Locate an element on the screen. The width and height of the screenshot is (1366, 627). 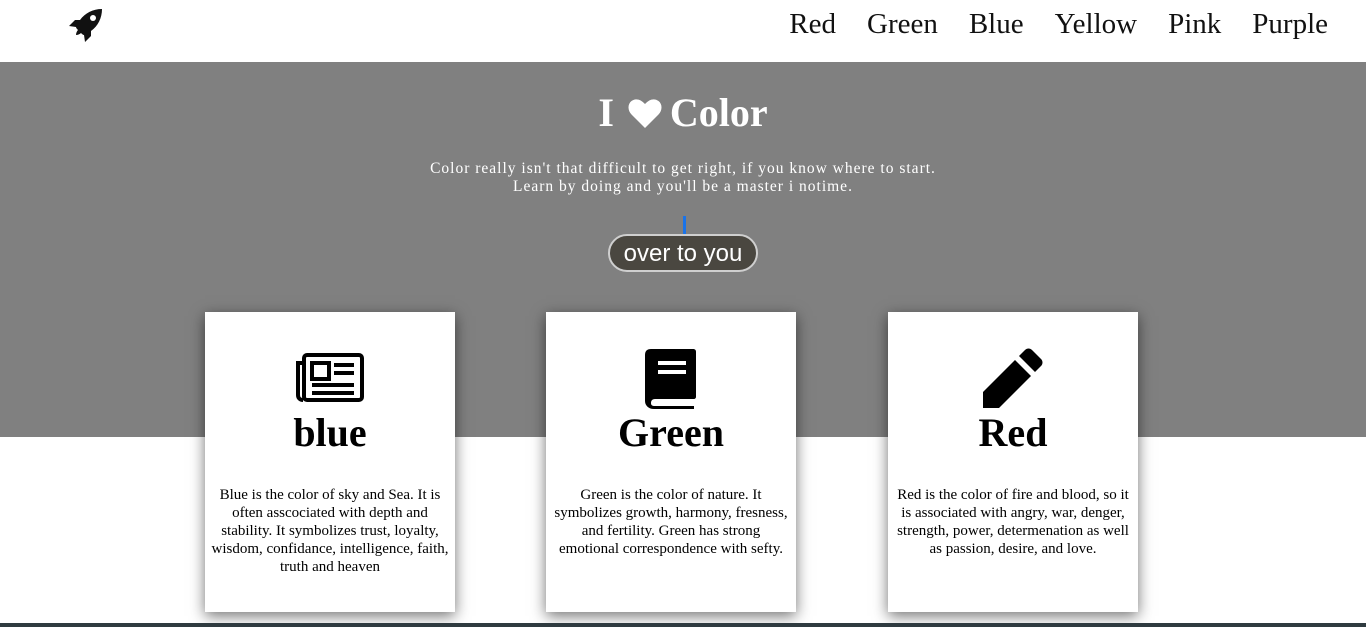
newspaper-icon is located at coordinates (330, 378).